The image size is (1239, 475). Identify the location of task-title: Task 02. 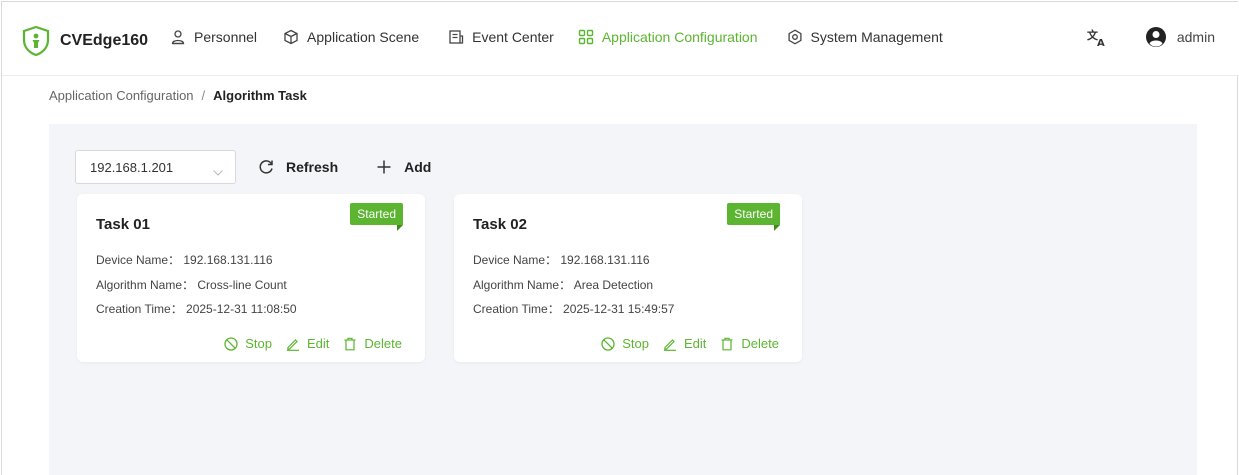
(500, 224).